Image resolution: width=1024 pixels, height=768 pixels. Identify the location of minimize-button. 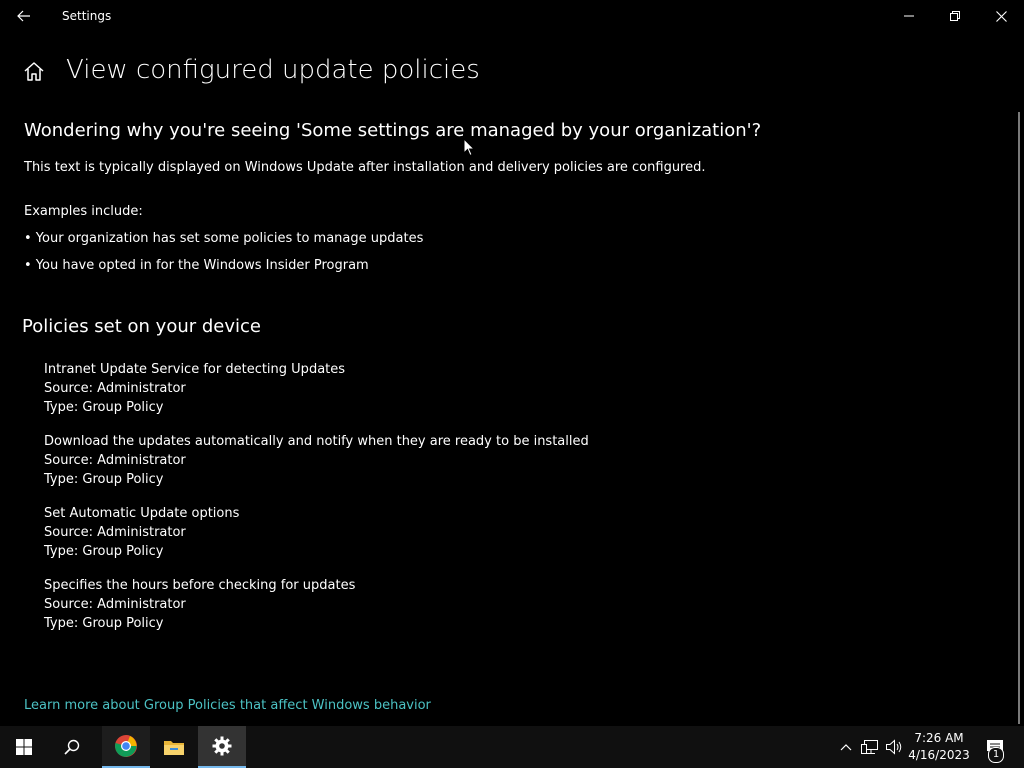
(909, 16).